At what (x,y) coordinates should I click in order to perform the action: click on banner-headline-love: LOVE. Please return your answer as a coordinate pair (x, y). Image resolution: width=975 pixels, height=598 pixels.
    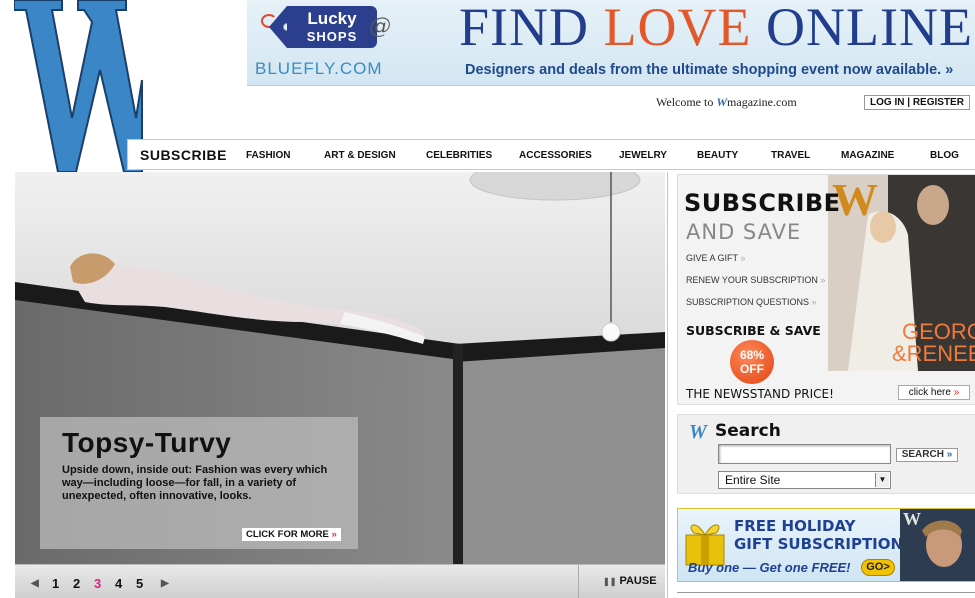
    Looking at the image, I should click on (677, 28).